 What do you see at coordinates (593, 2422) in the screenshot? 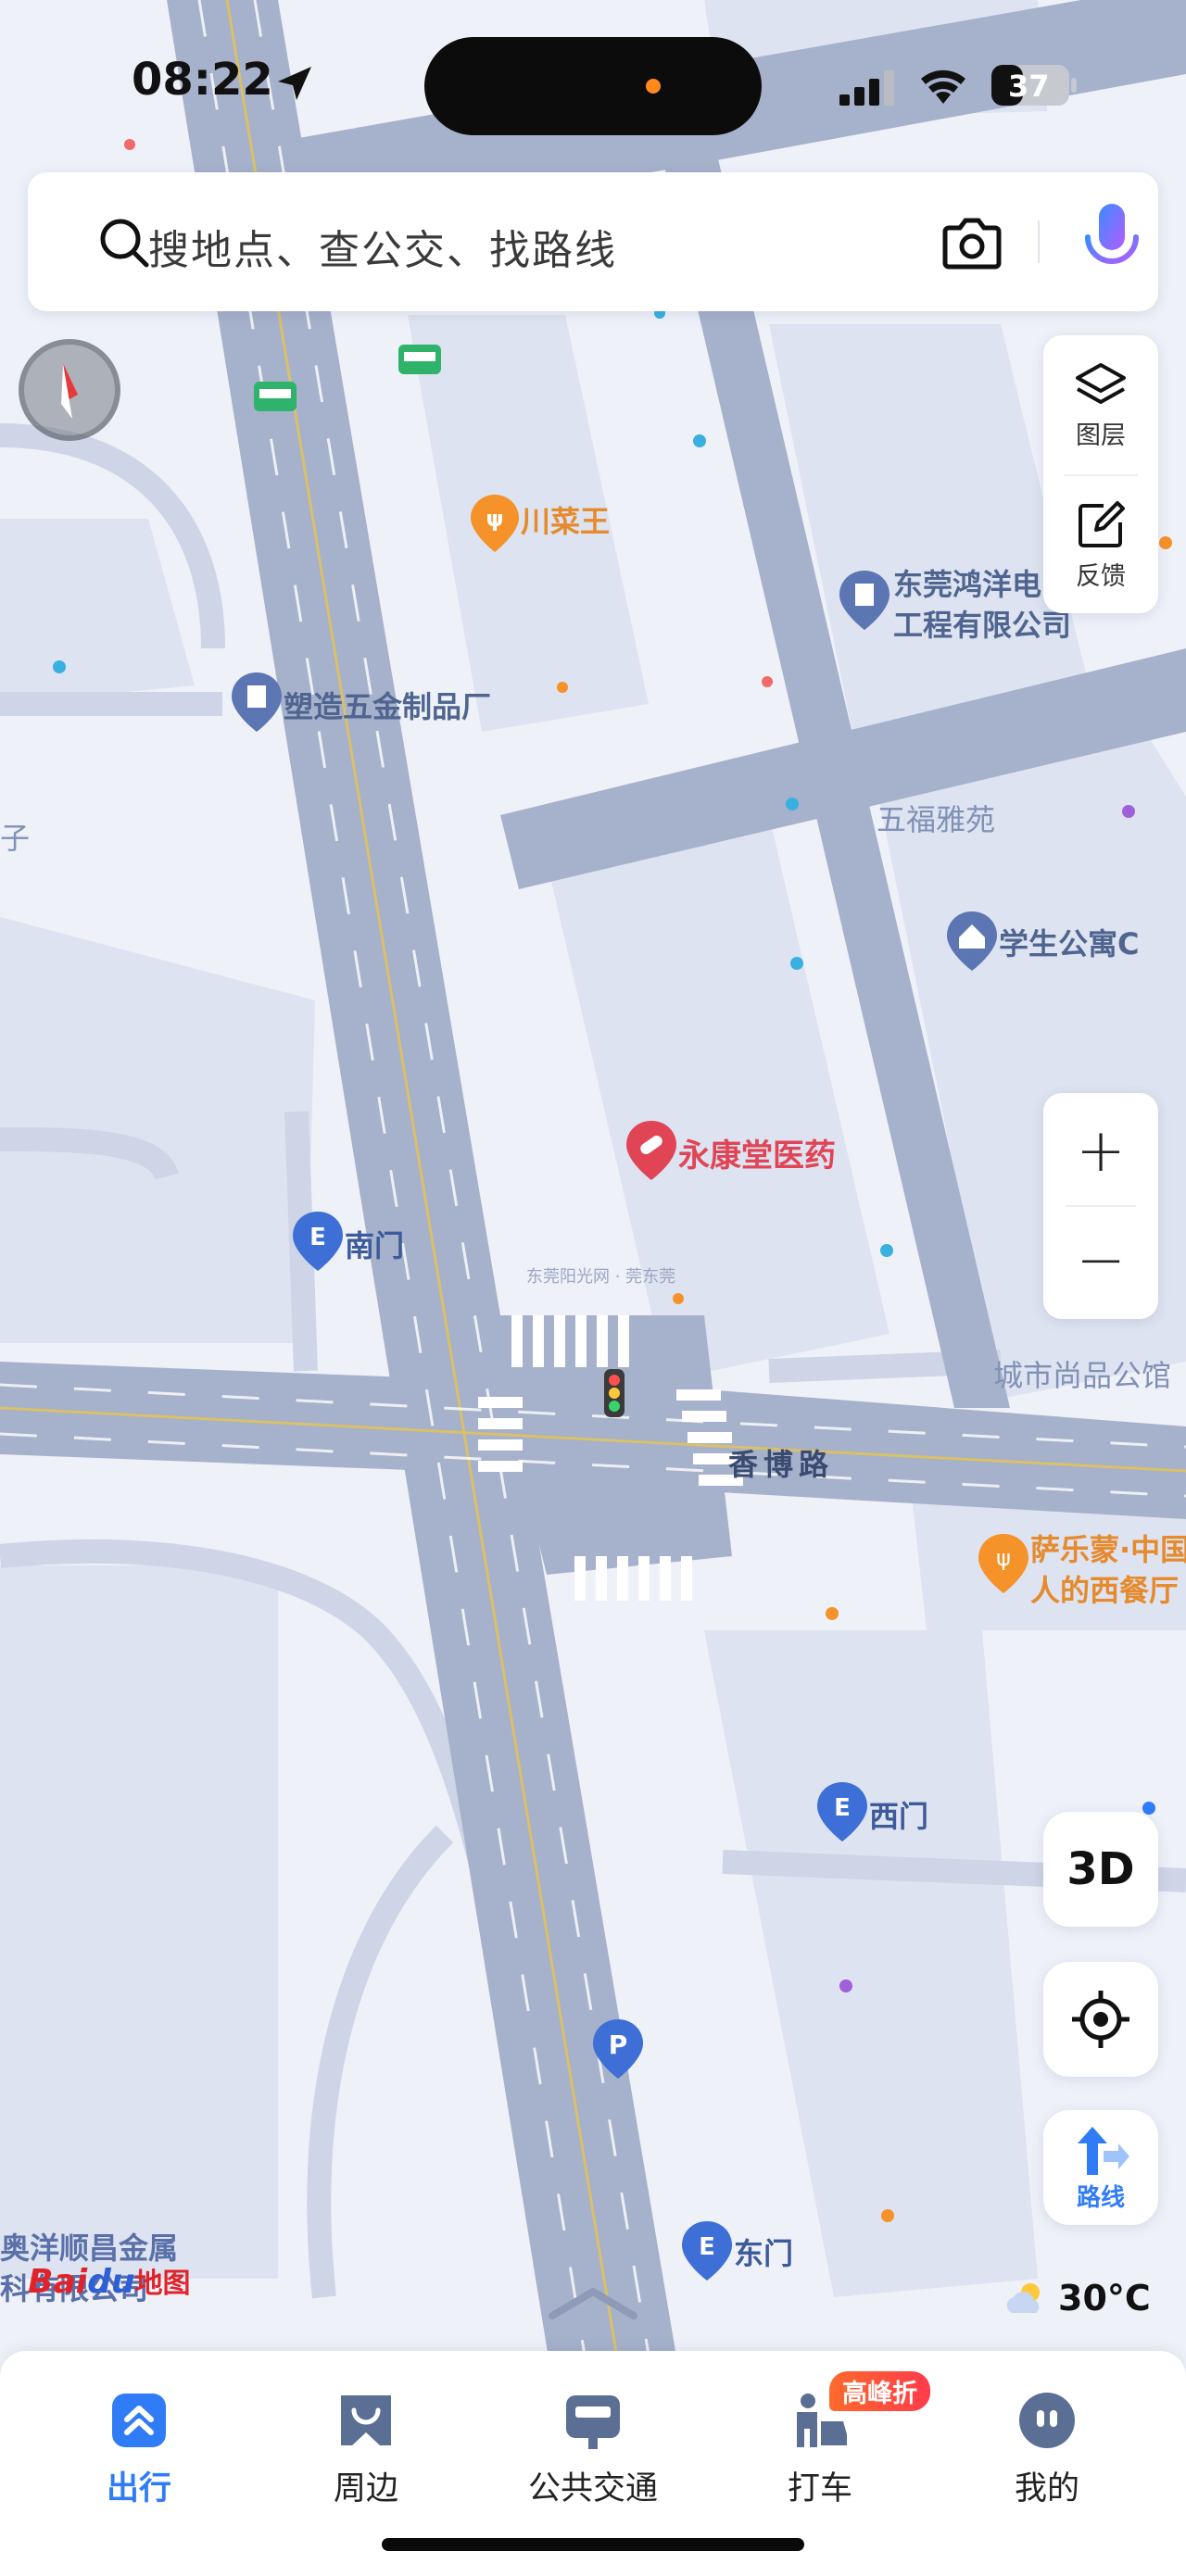
I see `bus-icon` at bounding box center [593, 2422].